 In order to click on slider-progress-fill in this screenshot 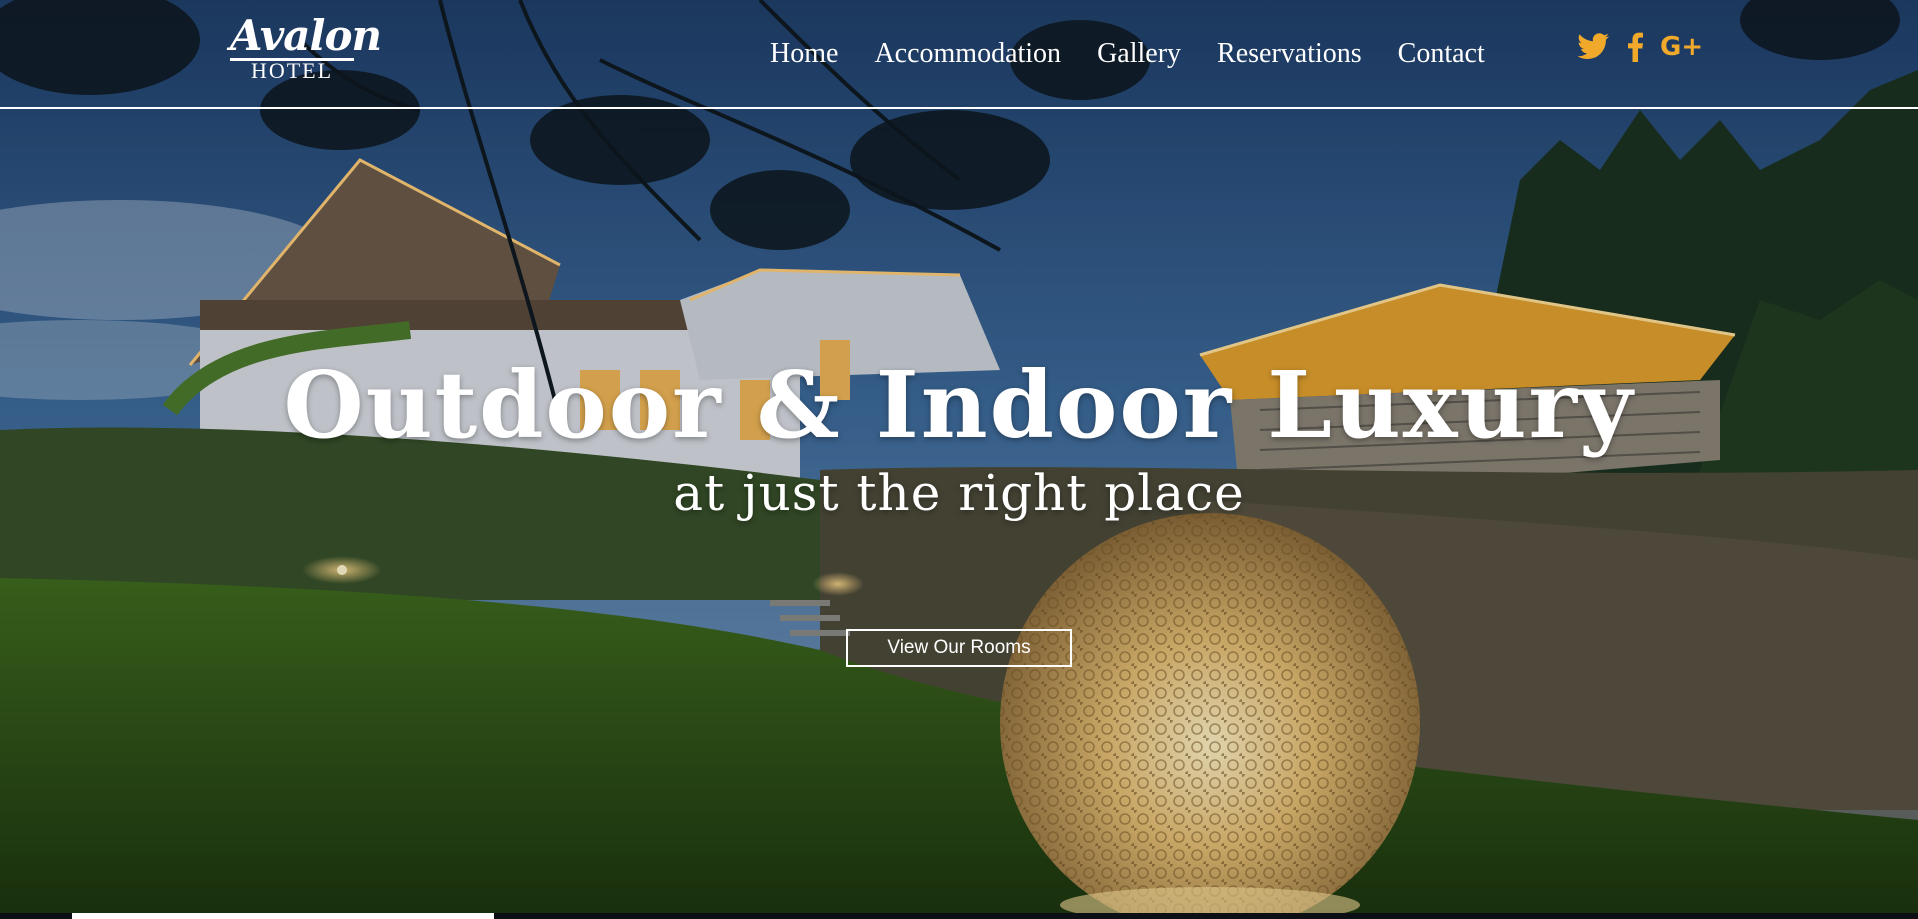, I will do `click(283, 916)`.